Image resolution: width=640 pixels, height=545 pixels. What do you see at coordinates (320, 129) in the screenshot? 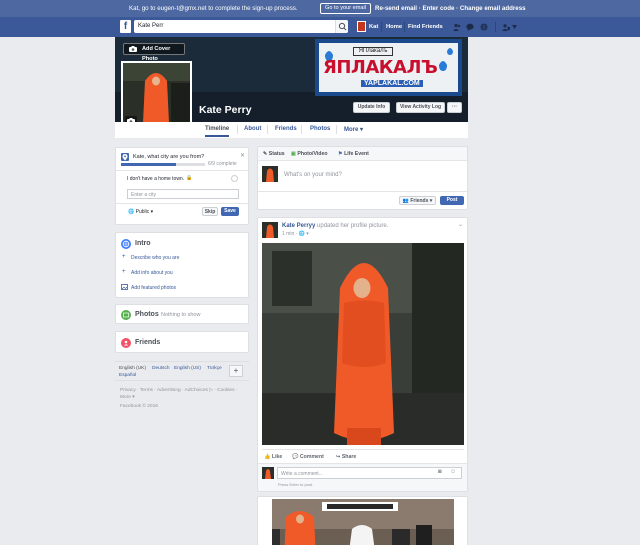
I see `tab-photos: Photos` at bounding box center [320, 129].